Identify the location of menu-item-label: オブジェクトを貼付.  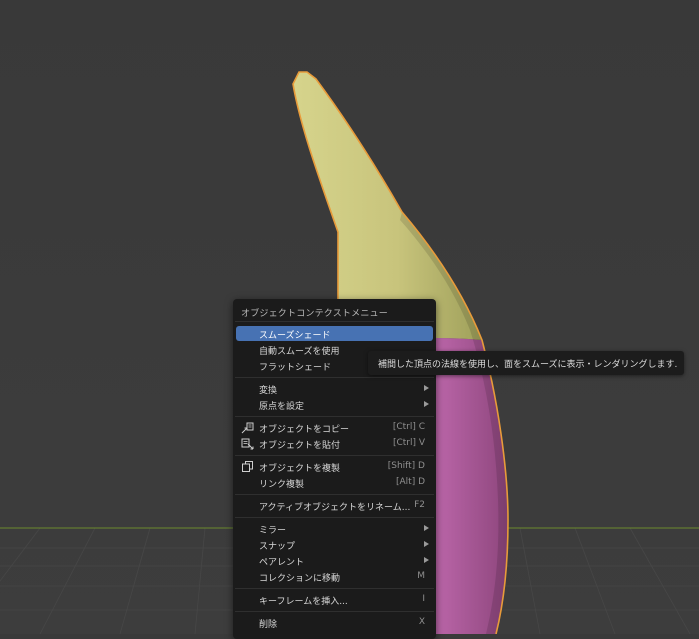
(300, 446).